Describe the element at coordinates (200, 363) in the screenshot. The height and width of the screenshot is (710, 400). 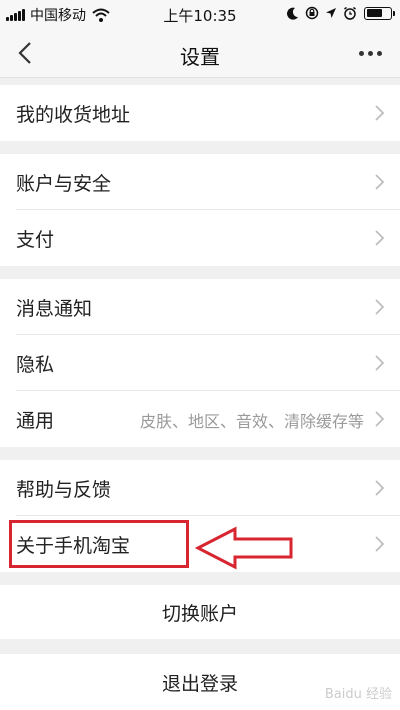
I see `row-privacy: 隐私` at that location.